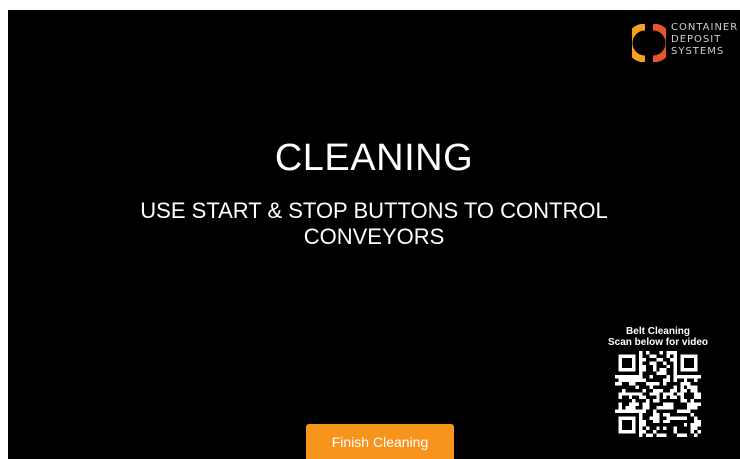 This screenshot has height=459, width=740. I want to click on qr-caption-subtitle: Scan below for video, so click(658, 342).